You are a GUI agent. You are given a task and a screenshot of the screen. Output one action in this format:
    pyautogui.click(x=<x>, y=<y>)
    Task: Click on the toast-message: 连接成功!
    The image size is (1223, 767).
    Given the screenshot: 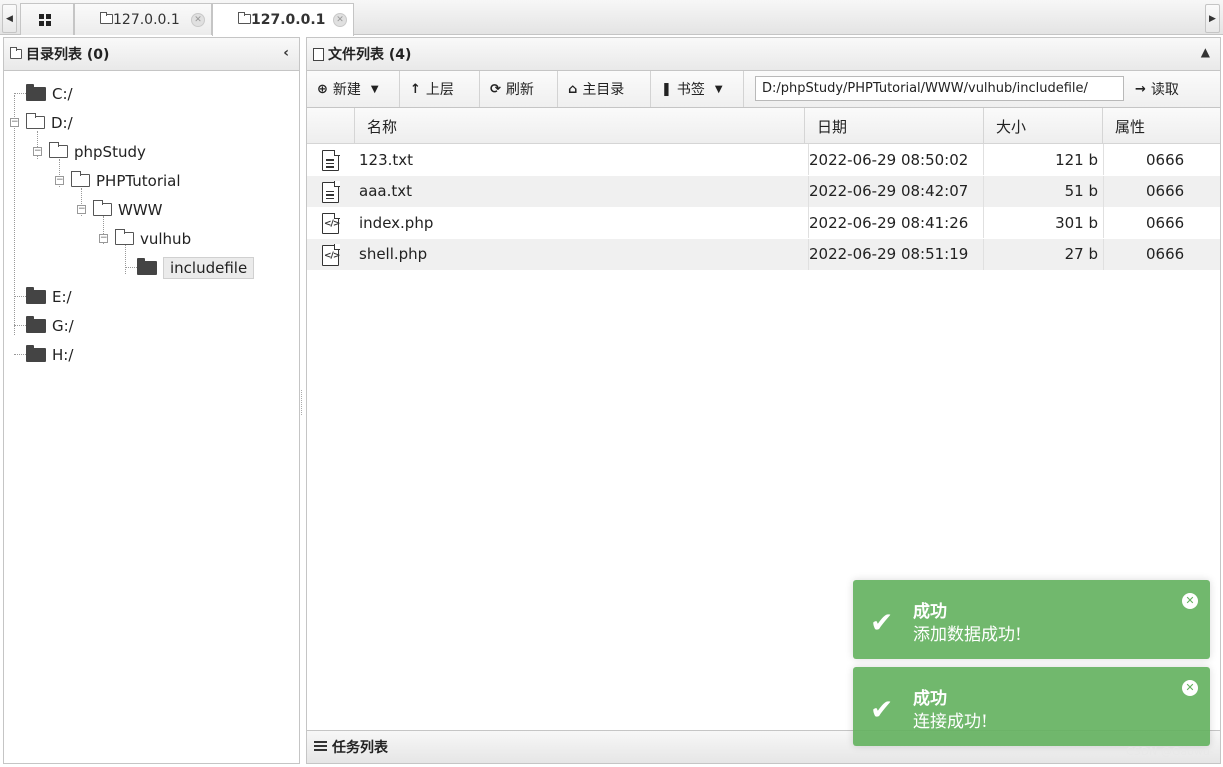 What is the action you would take?
    pyautogui.click(x=950, y=722)
    